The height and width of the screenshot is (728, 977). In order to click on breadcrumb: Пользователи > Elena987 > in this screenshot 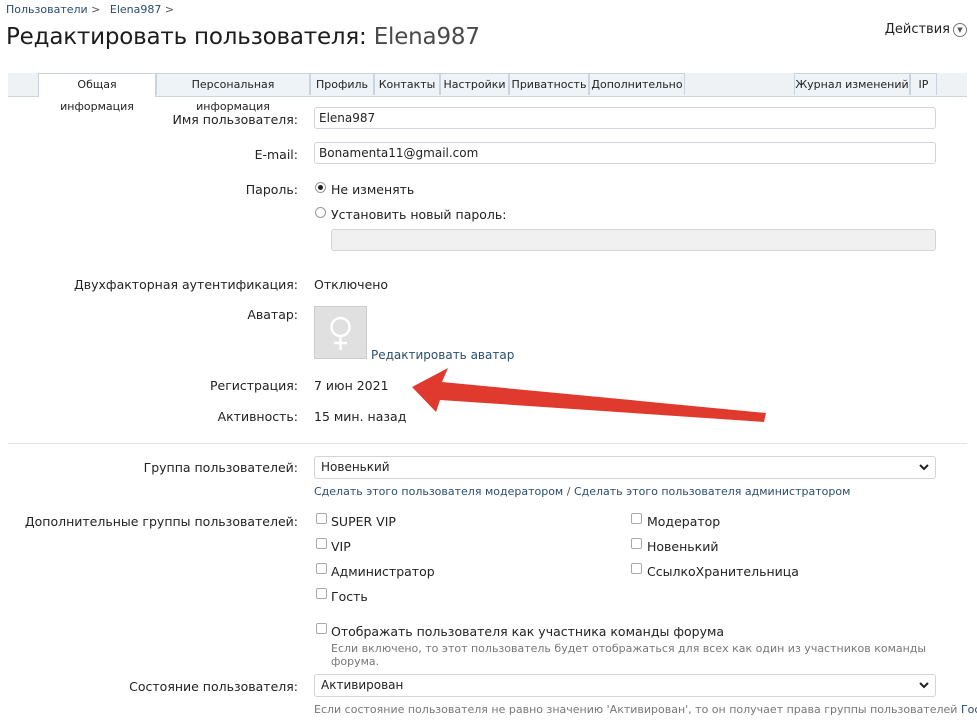, I will do `click(93, 9)`.